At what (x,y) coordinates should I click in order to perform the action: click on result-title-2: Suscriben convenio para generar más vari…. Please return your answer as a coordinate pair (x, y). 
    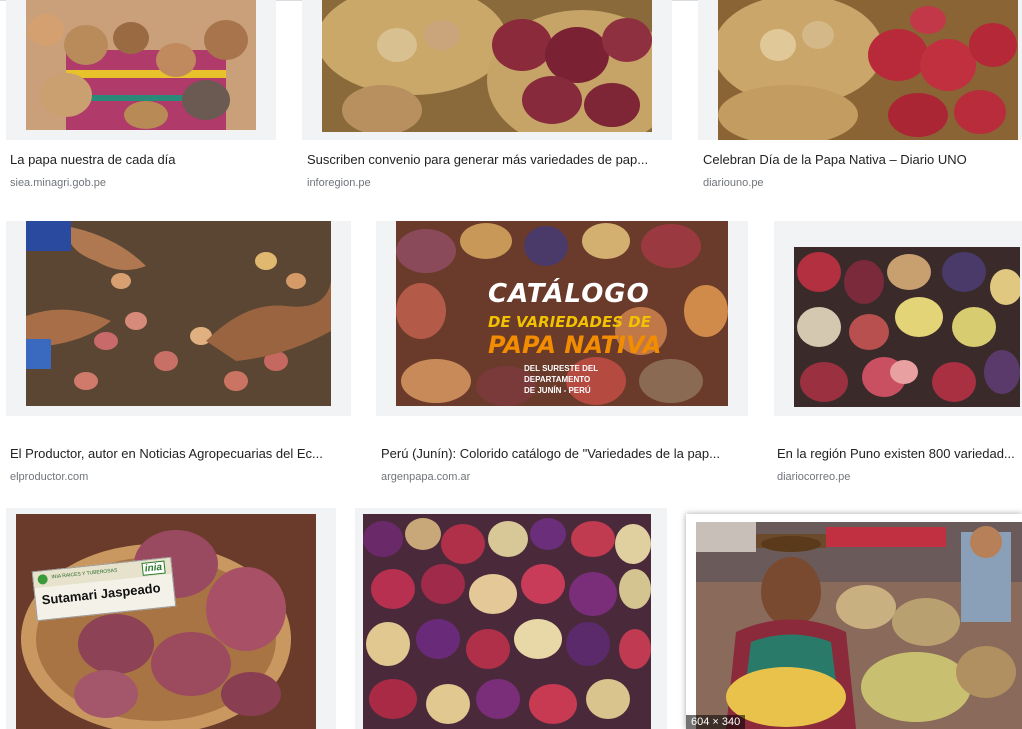
    Looking at the image, I should click on (492, 160).